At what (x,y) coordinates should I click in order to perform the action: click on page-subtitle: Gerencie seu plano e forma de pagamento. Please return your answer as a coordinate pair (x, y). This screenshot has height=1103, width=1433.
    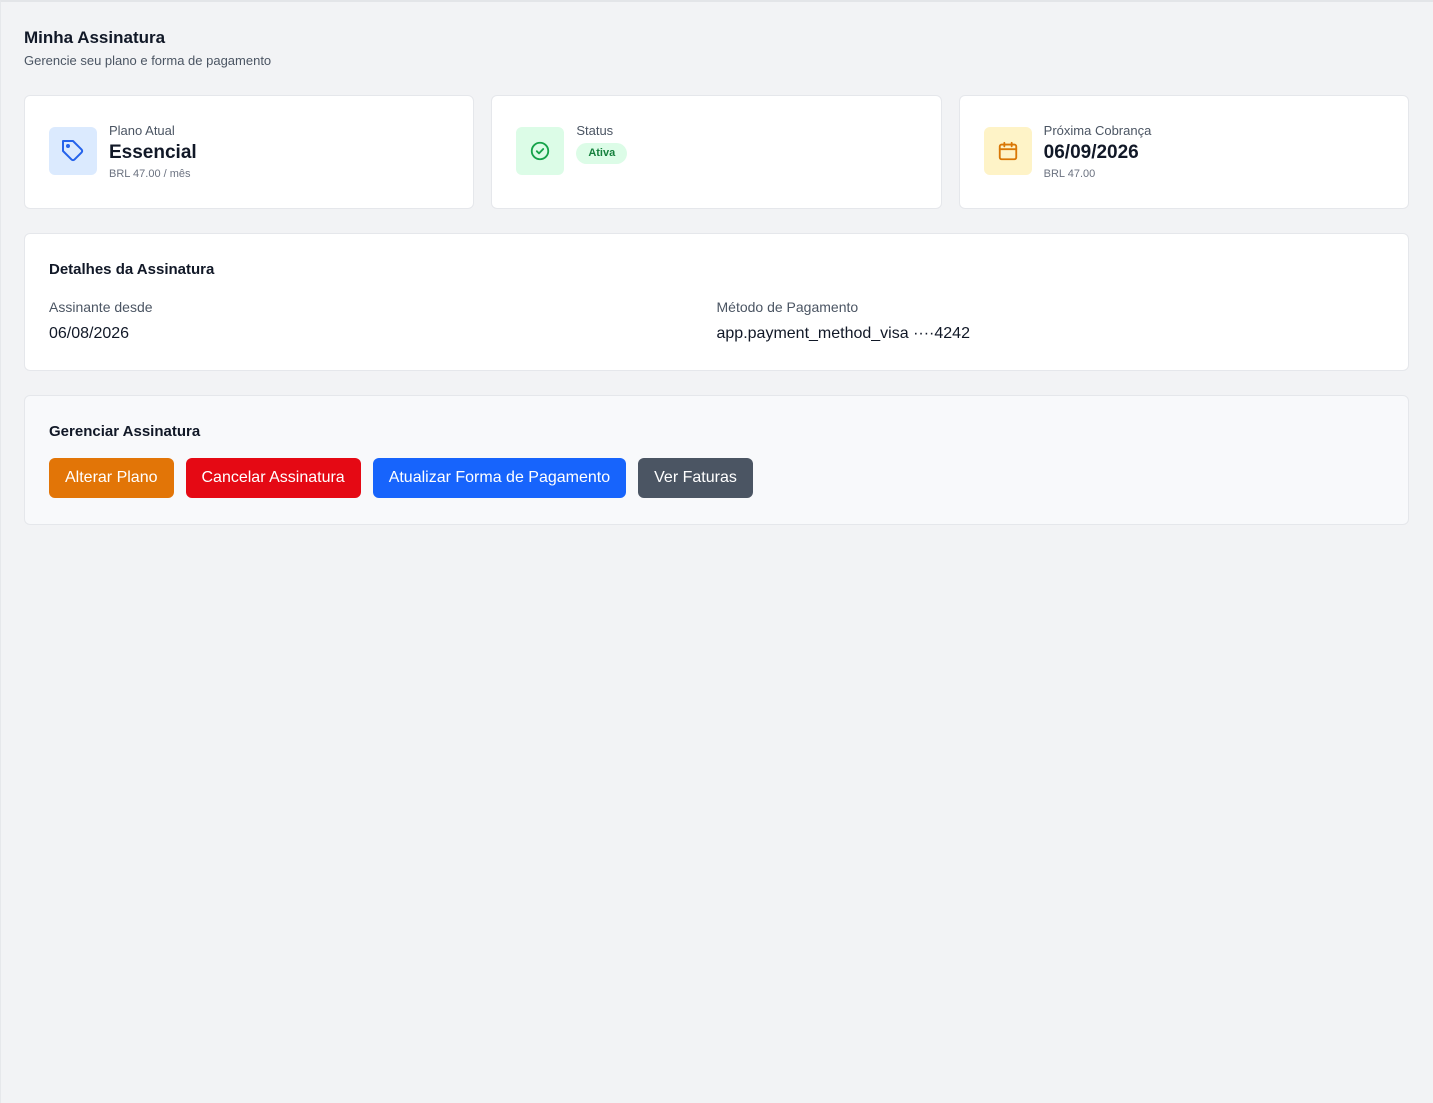
    Looking at the image, I should click on (148, 60).